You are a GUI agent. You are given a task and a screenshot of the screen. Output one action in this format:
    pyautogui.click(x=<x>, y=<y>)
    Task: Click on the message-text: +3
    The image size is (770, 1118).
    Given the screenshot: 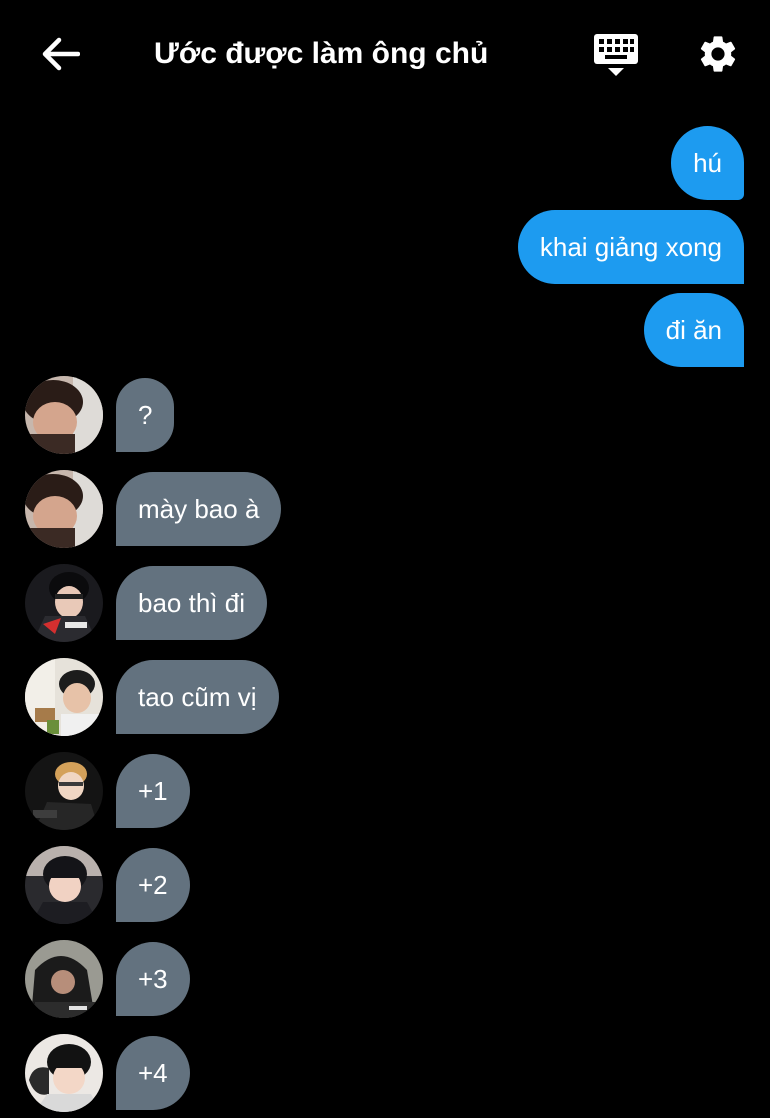 What is the action you would take?
    pyautogui.click(x=153, y=978)
    